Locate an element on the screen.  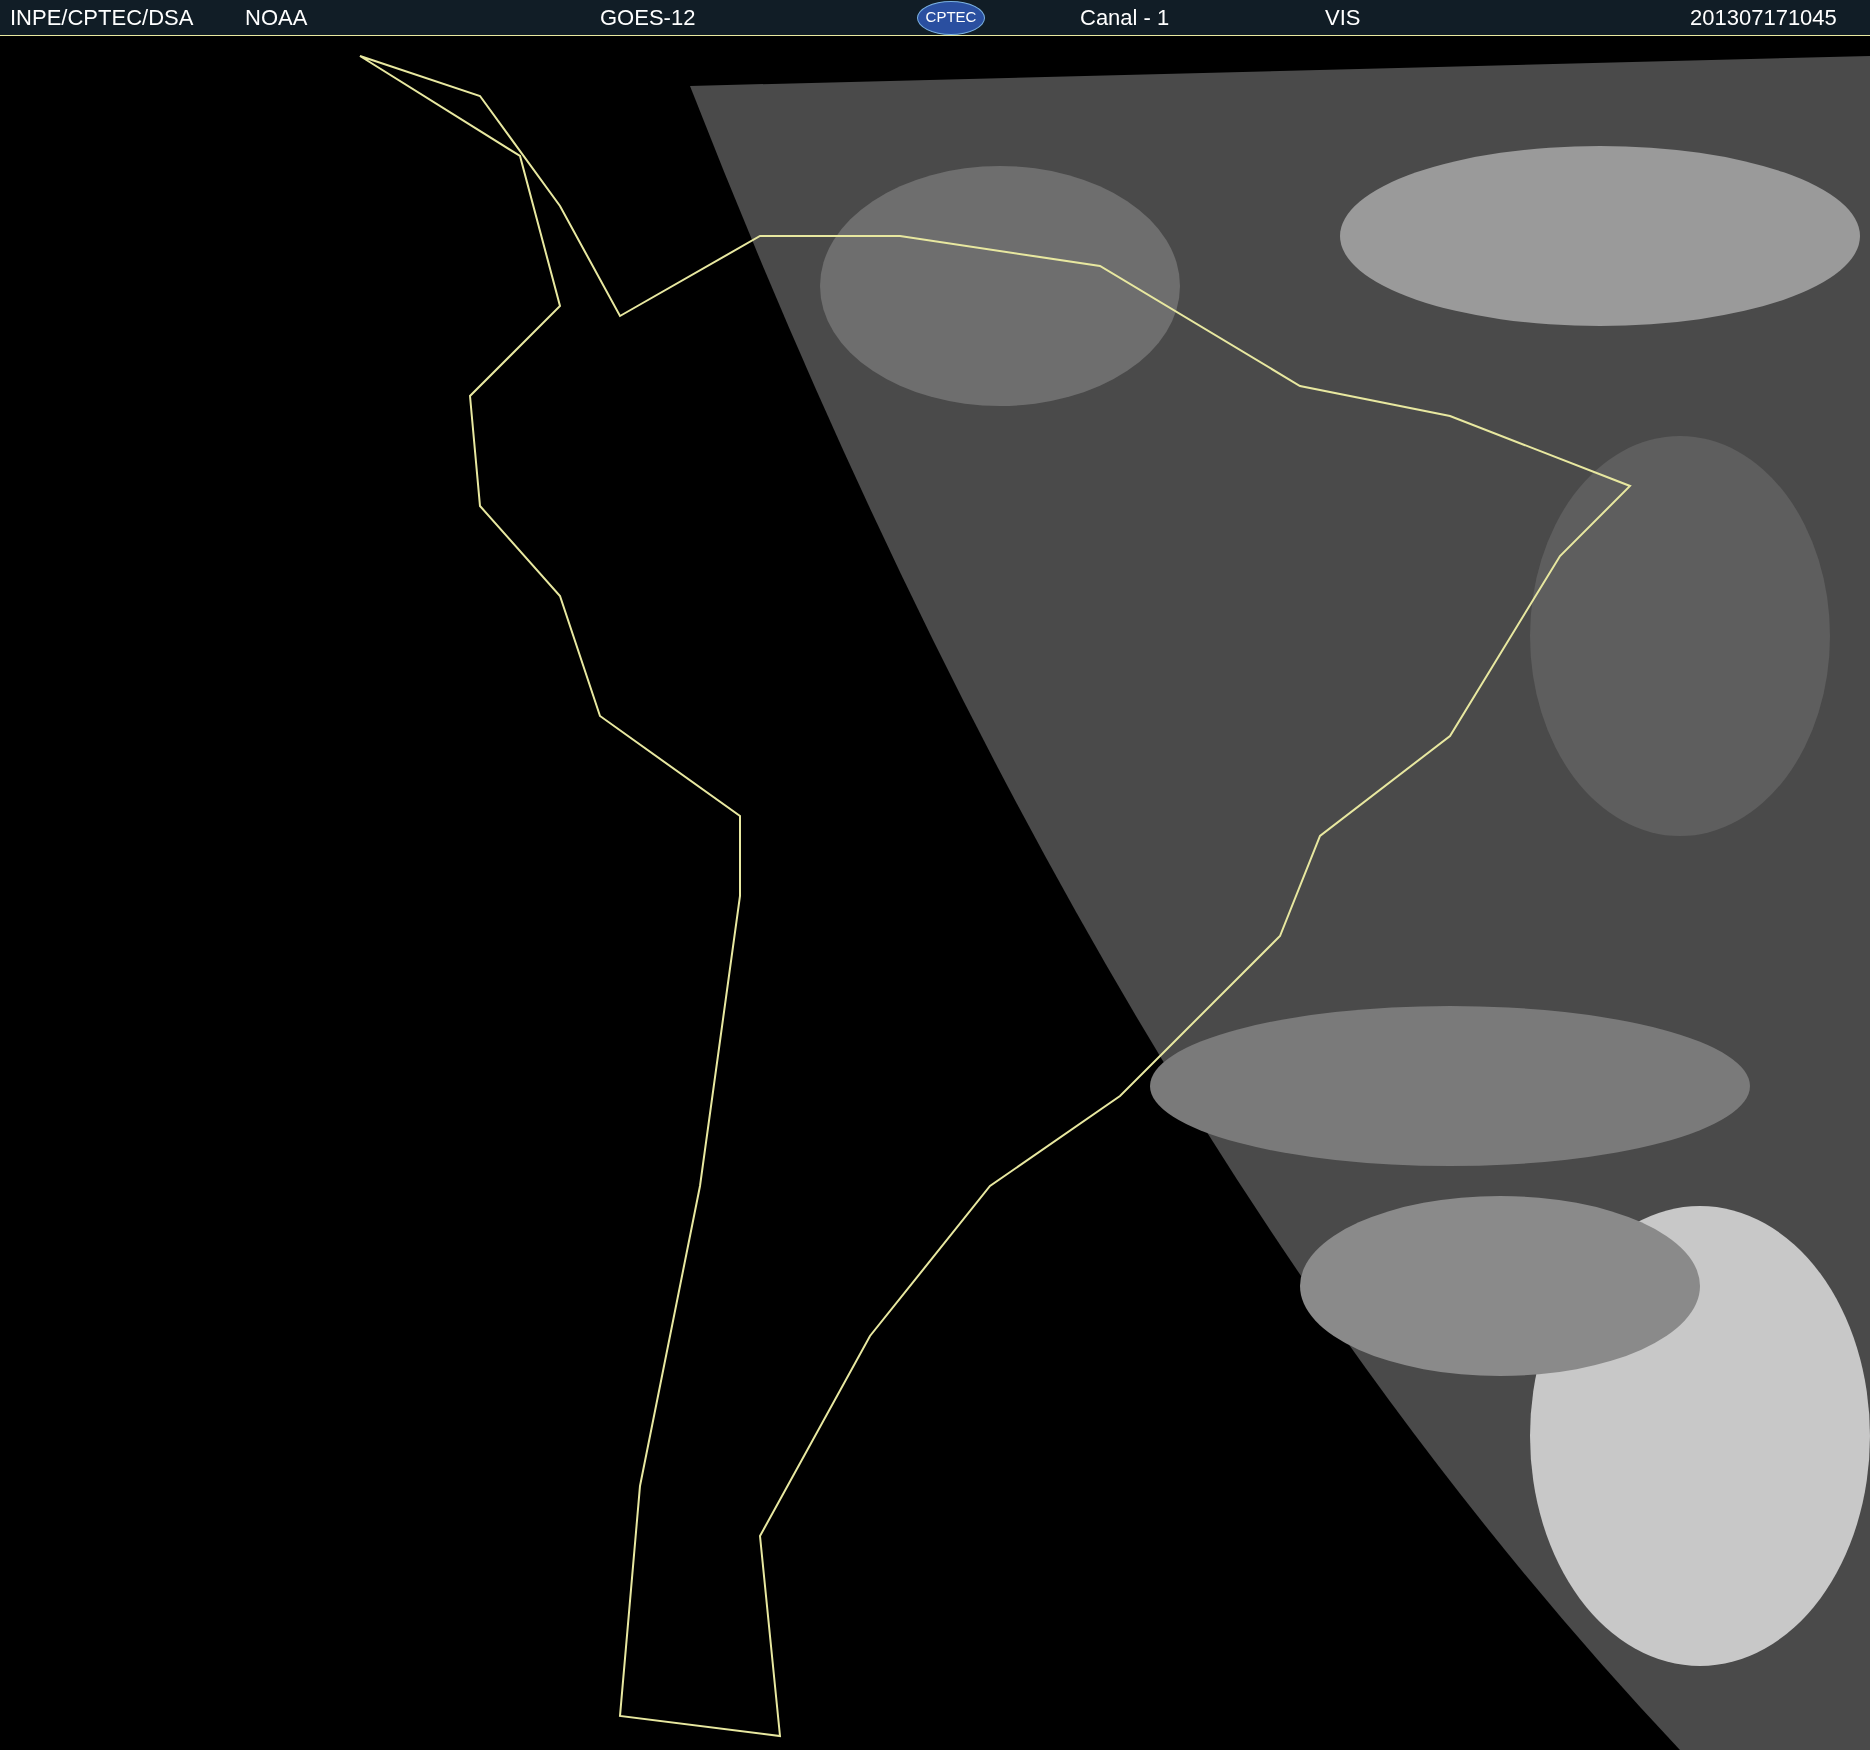
logo-badge: CPTEC is located at coordinates (951, 17).